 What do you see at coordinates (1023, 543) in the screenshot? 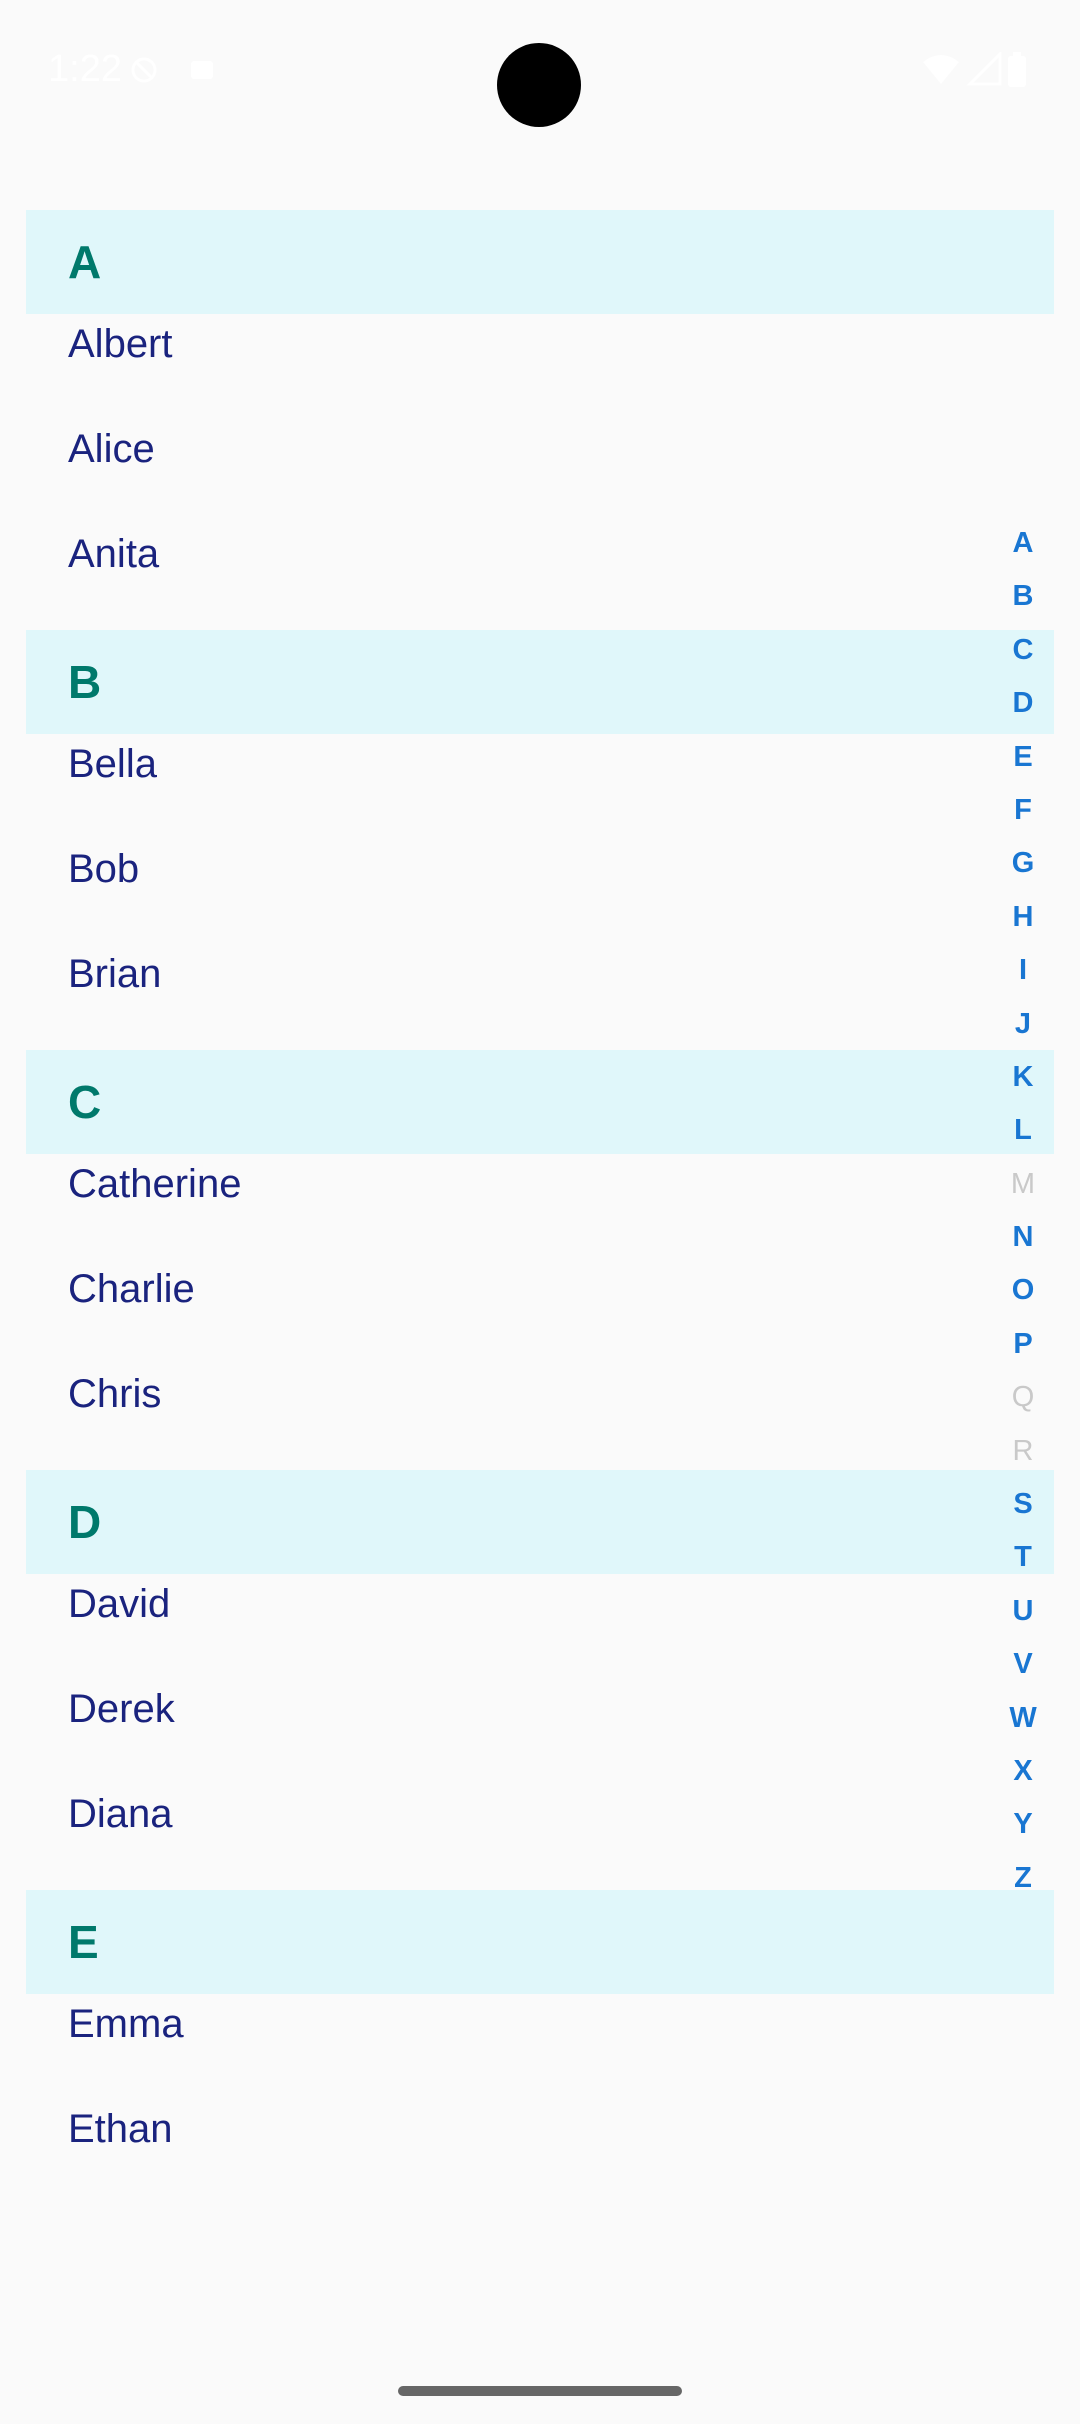
I see `index-letter-a: A` at bounding box center [1023, 543].